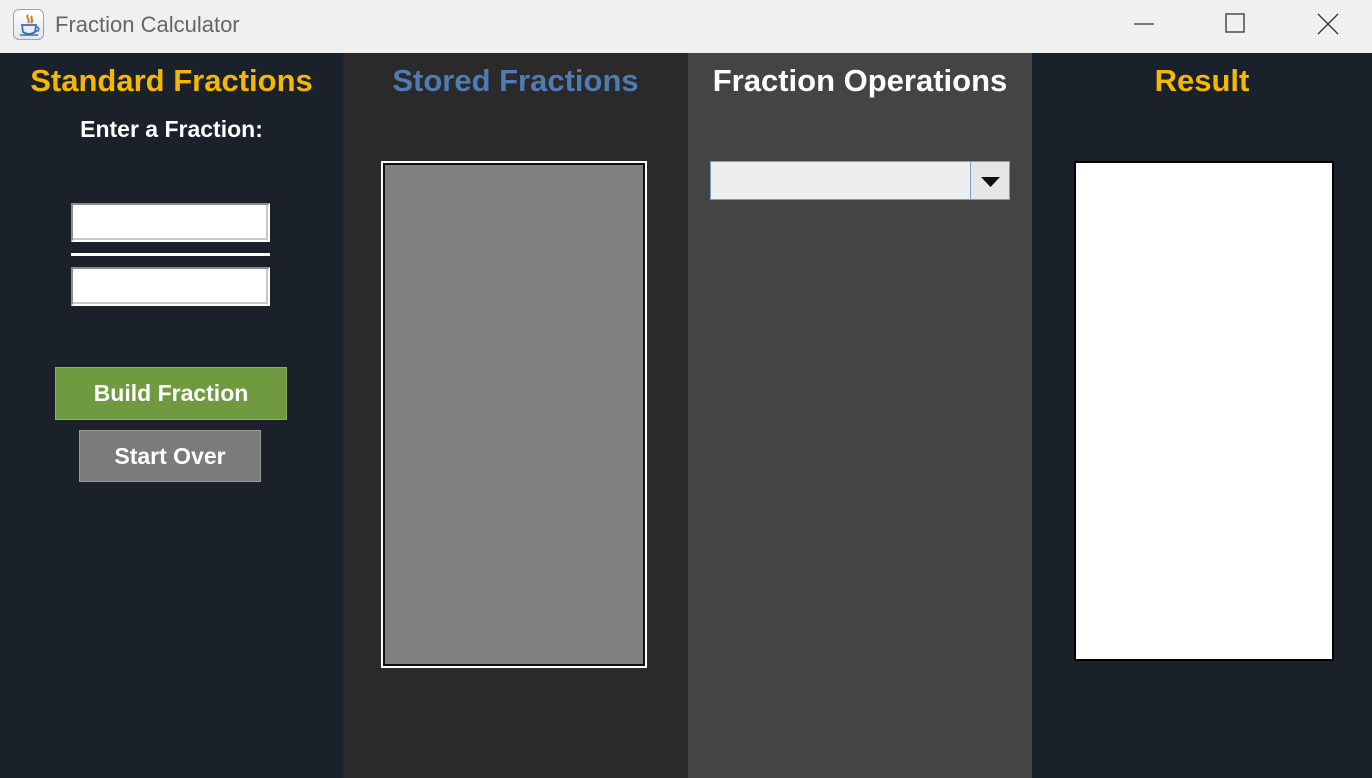 The width and height of the screenshot is (1372, 778). What do you see at coordinates (170, 222) in the screenshot?
I see `numerator-input` at bounding box center [170, 222].